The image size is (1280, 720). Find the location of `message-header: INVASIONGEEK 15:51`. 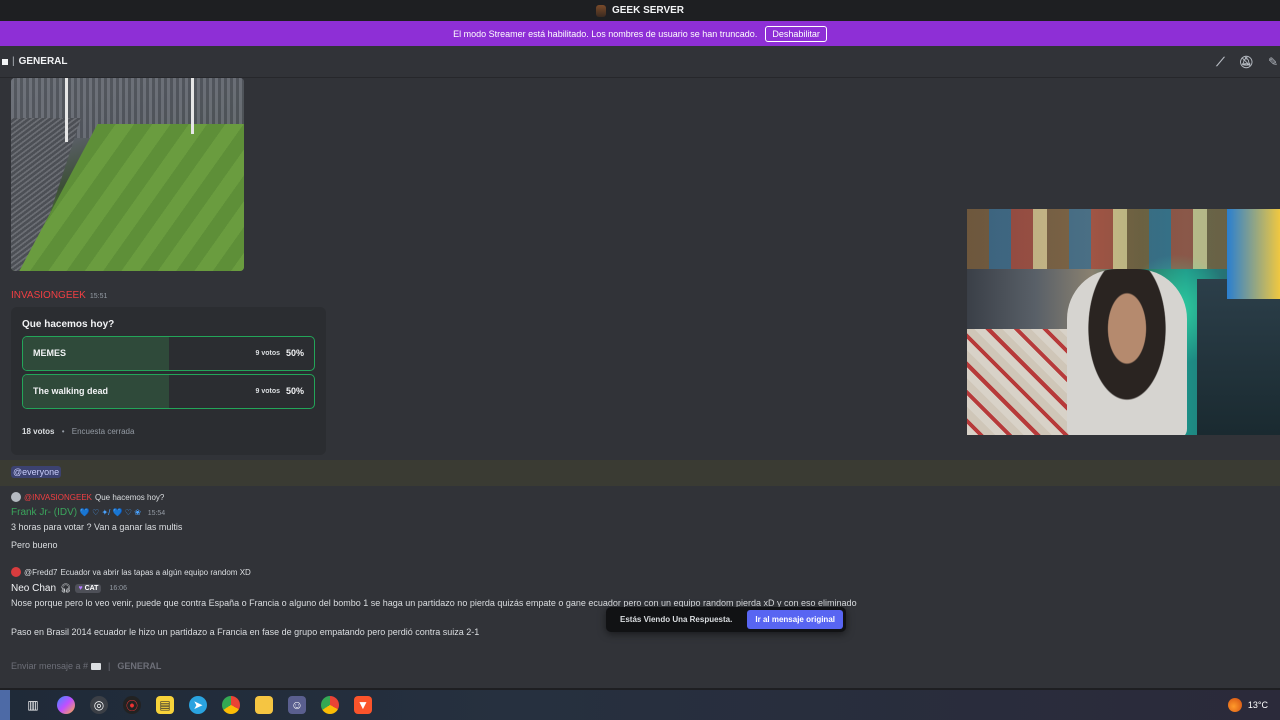

message-header: INVASIONGEEK 15:51 is located at coordinates (59, 295).